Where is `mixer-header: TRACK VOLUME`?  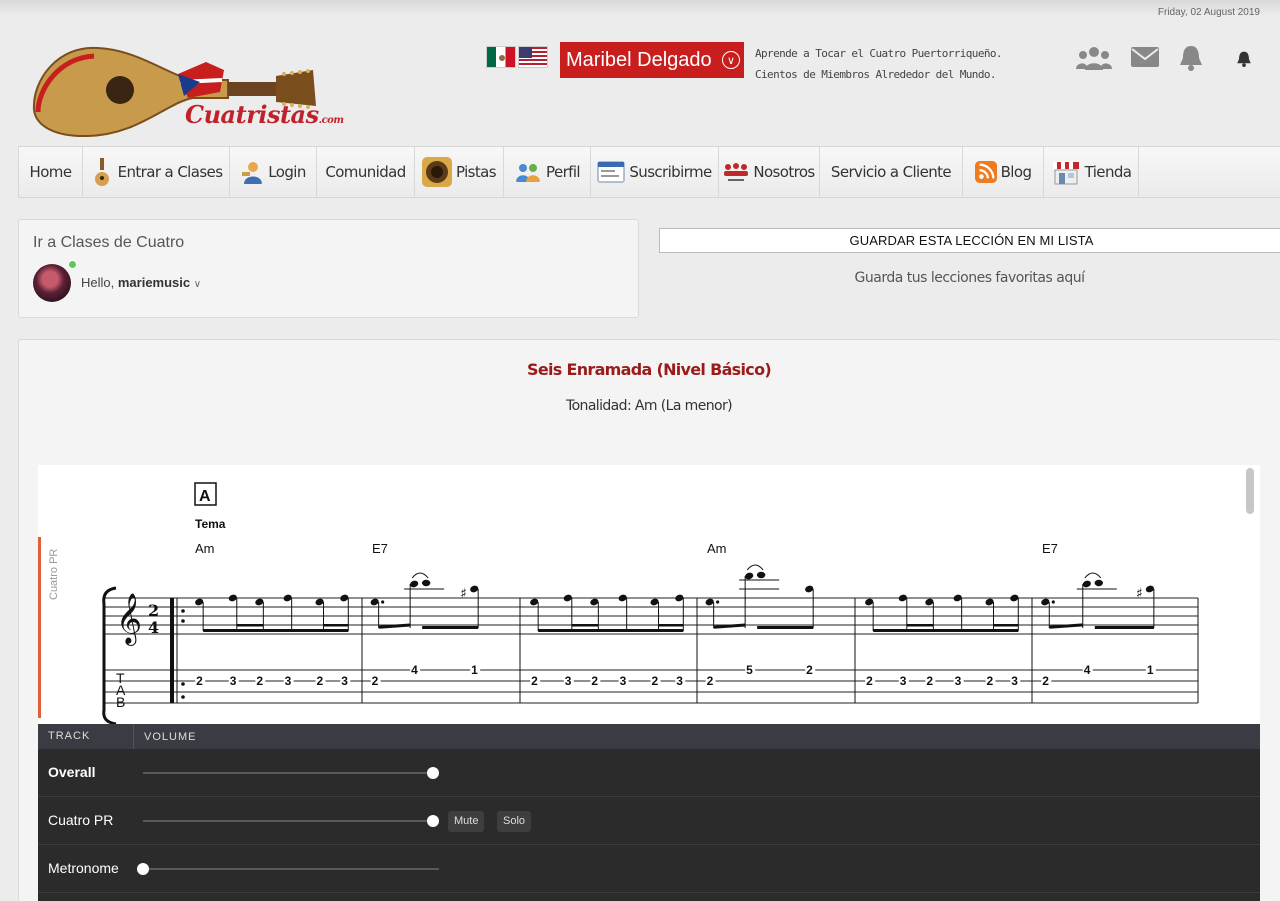
mixer-header: TRACK VOLUME is located at coordinates (649, 736).